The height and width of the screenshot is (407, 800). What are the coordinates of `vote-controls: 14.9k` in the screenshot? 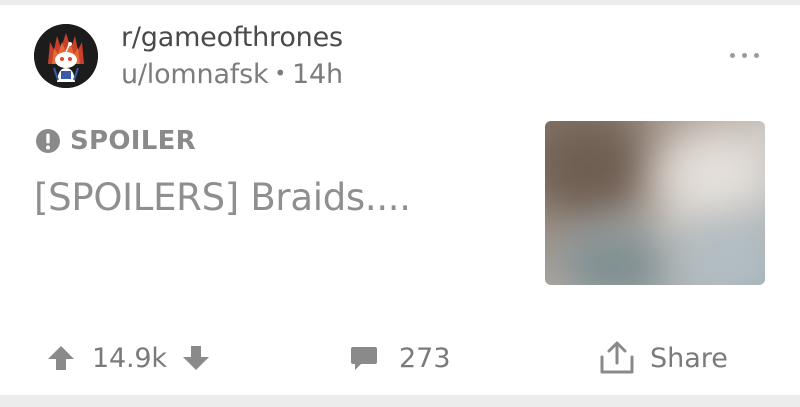 It's located at (128, 358).